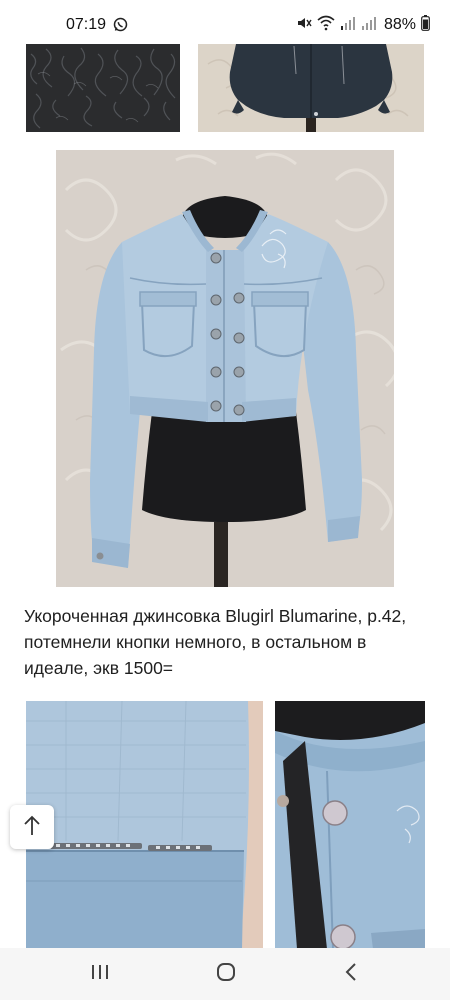  I want to click on status-time: 07:19, so click(86, 24).